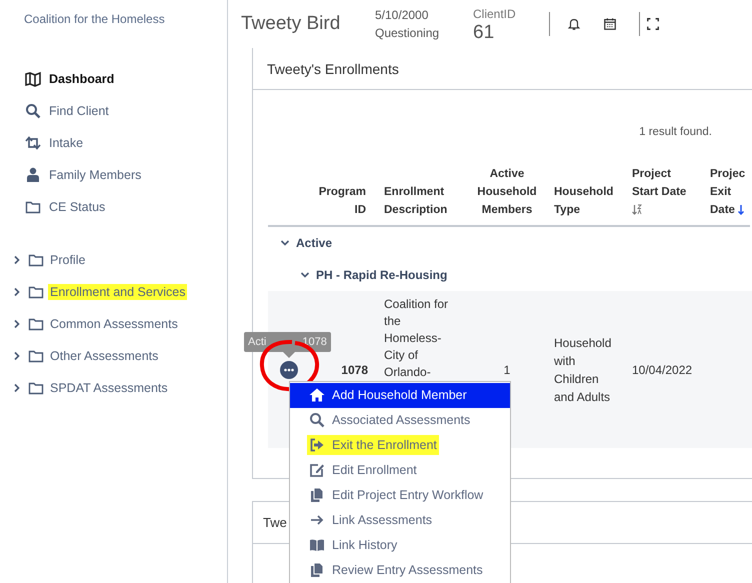 The width and height of the screenshot is (752, 583). What do you see at coordinates (400, 420) in the screenshot?
I see `menu-item: Associated Assessments` at bounding box center [400, 420].